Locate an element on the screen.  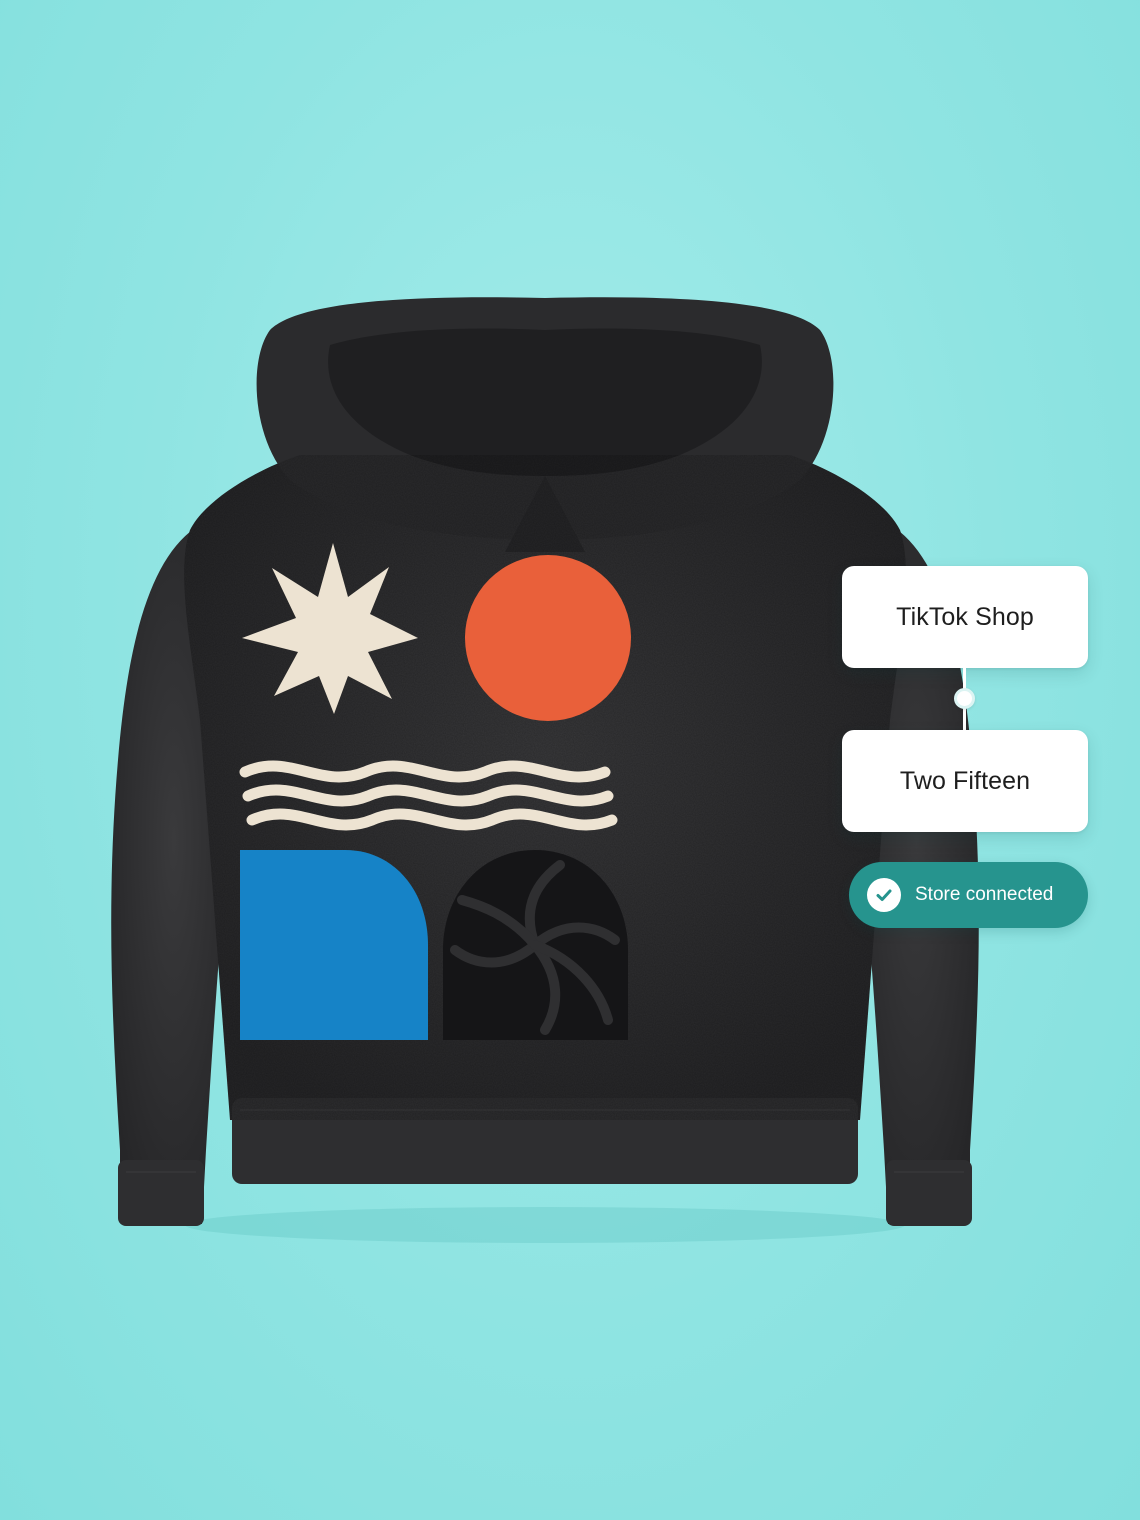
check-circle-icon is located at coordinates (884, 895).